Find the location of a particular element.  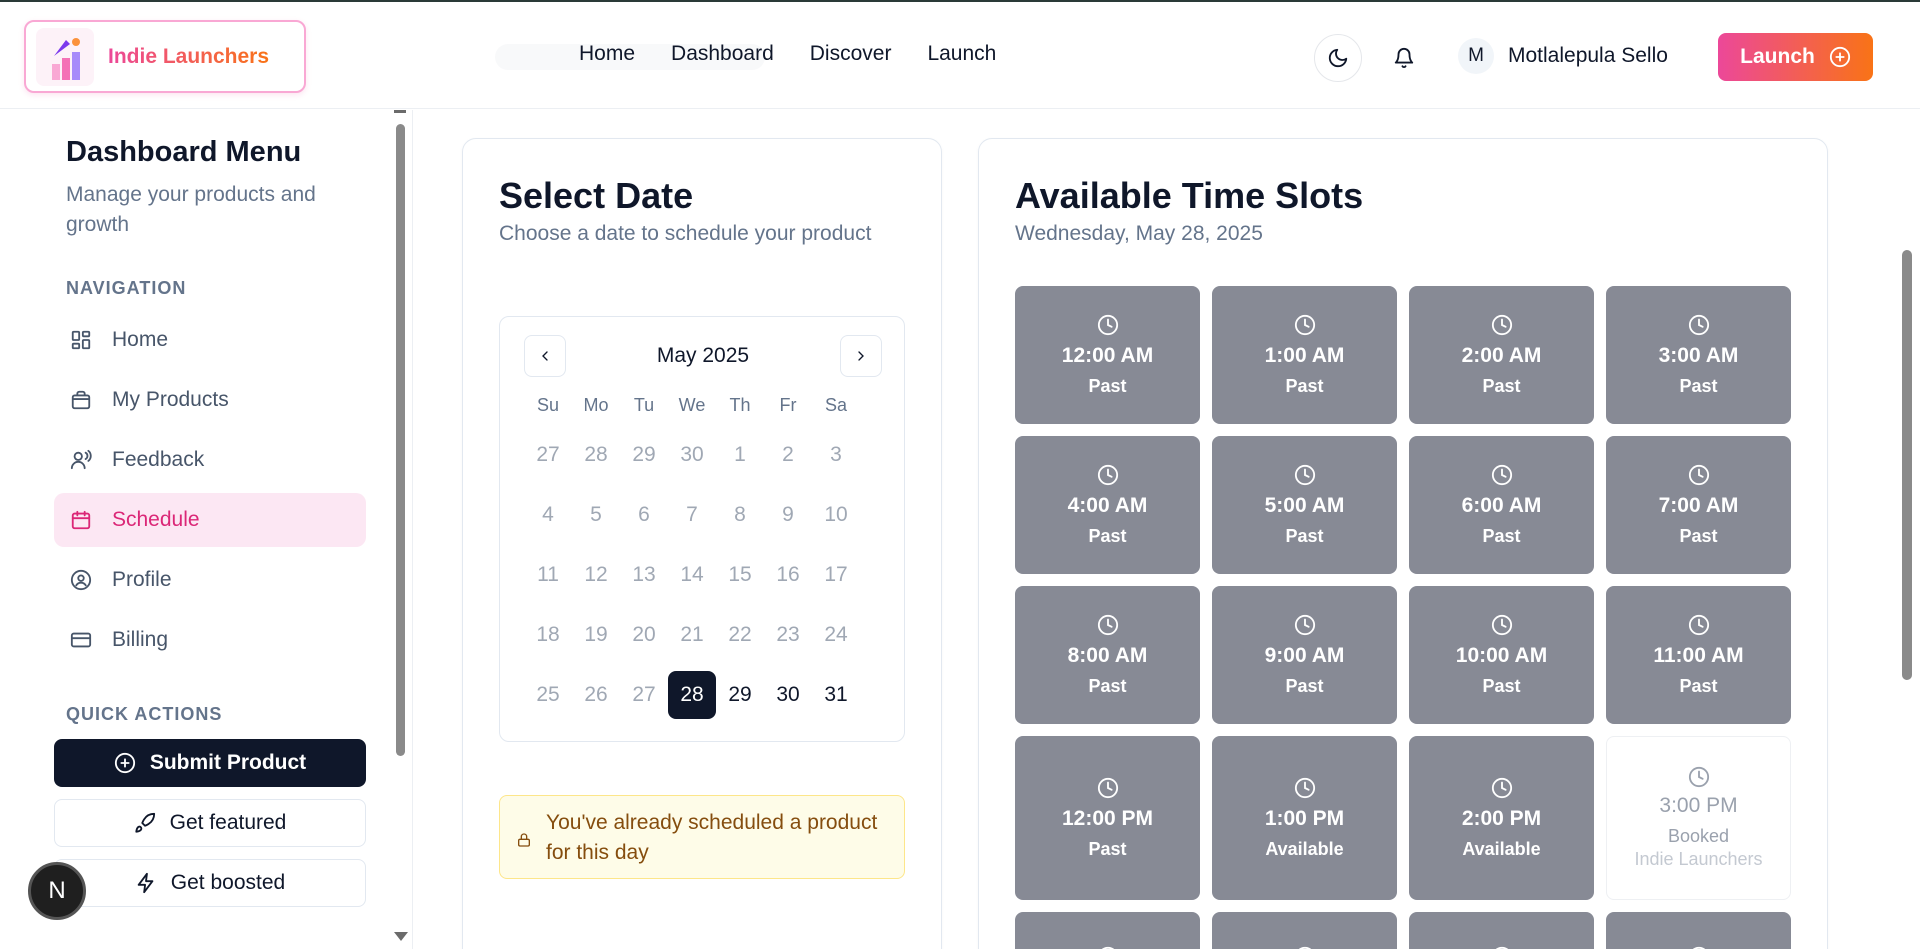

sidebar-scrollbar is located at coordinates (400, 440).